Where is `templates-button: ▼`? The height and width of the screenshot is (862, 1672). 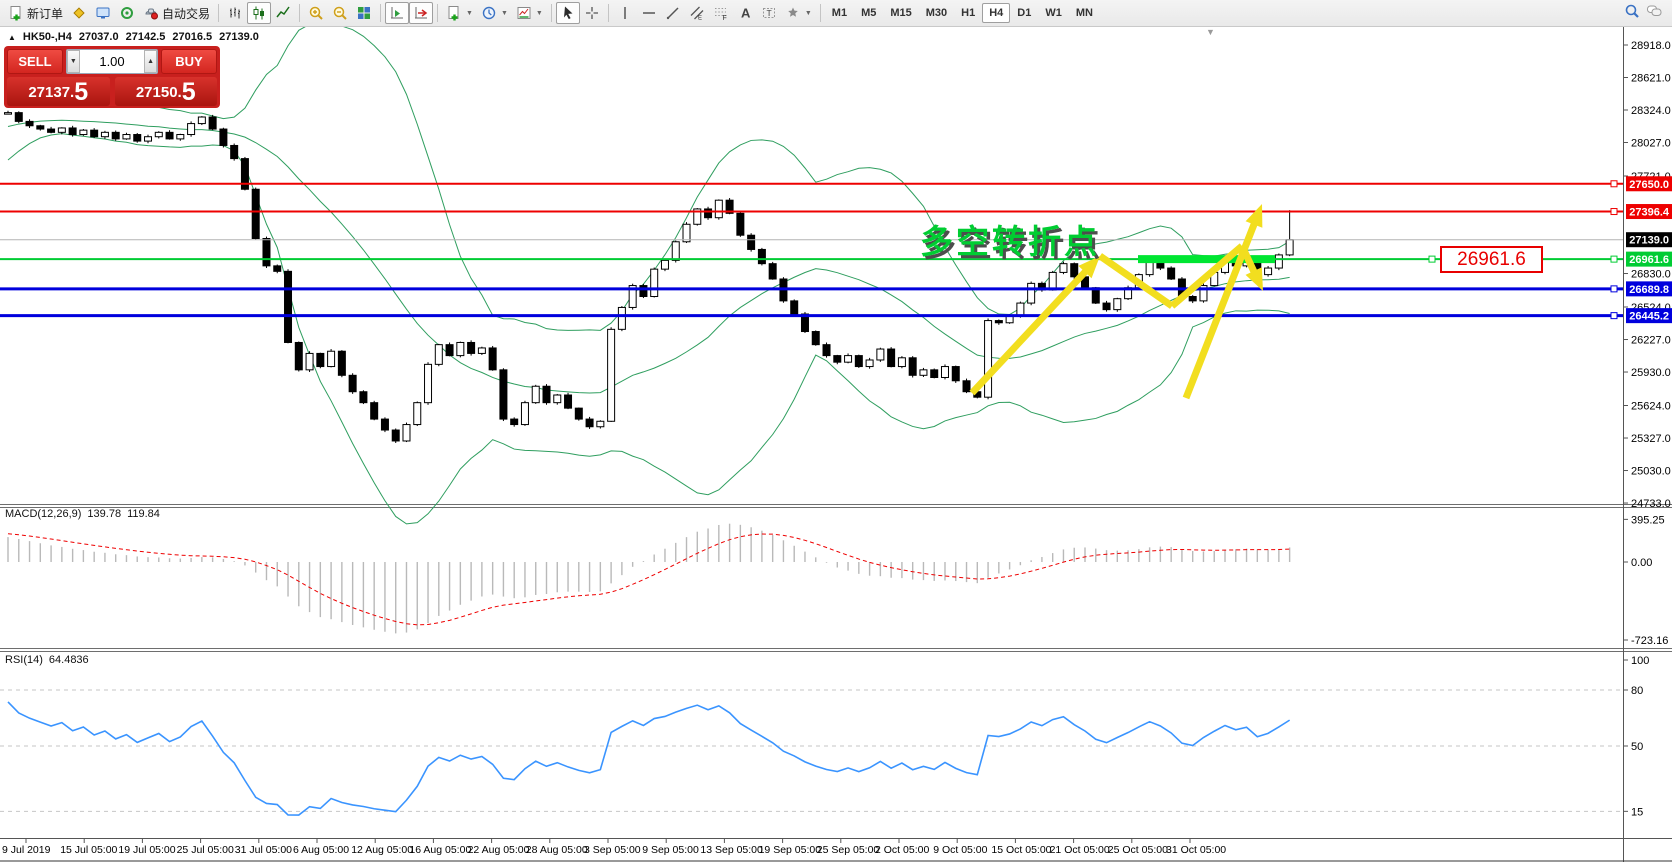
templates-button: ▼ is located at coordinates (529, 13).